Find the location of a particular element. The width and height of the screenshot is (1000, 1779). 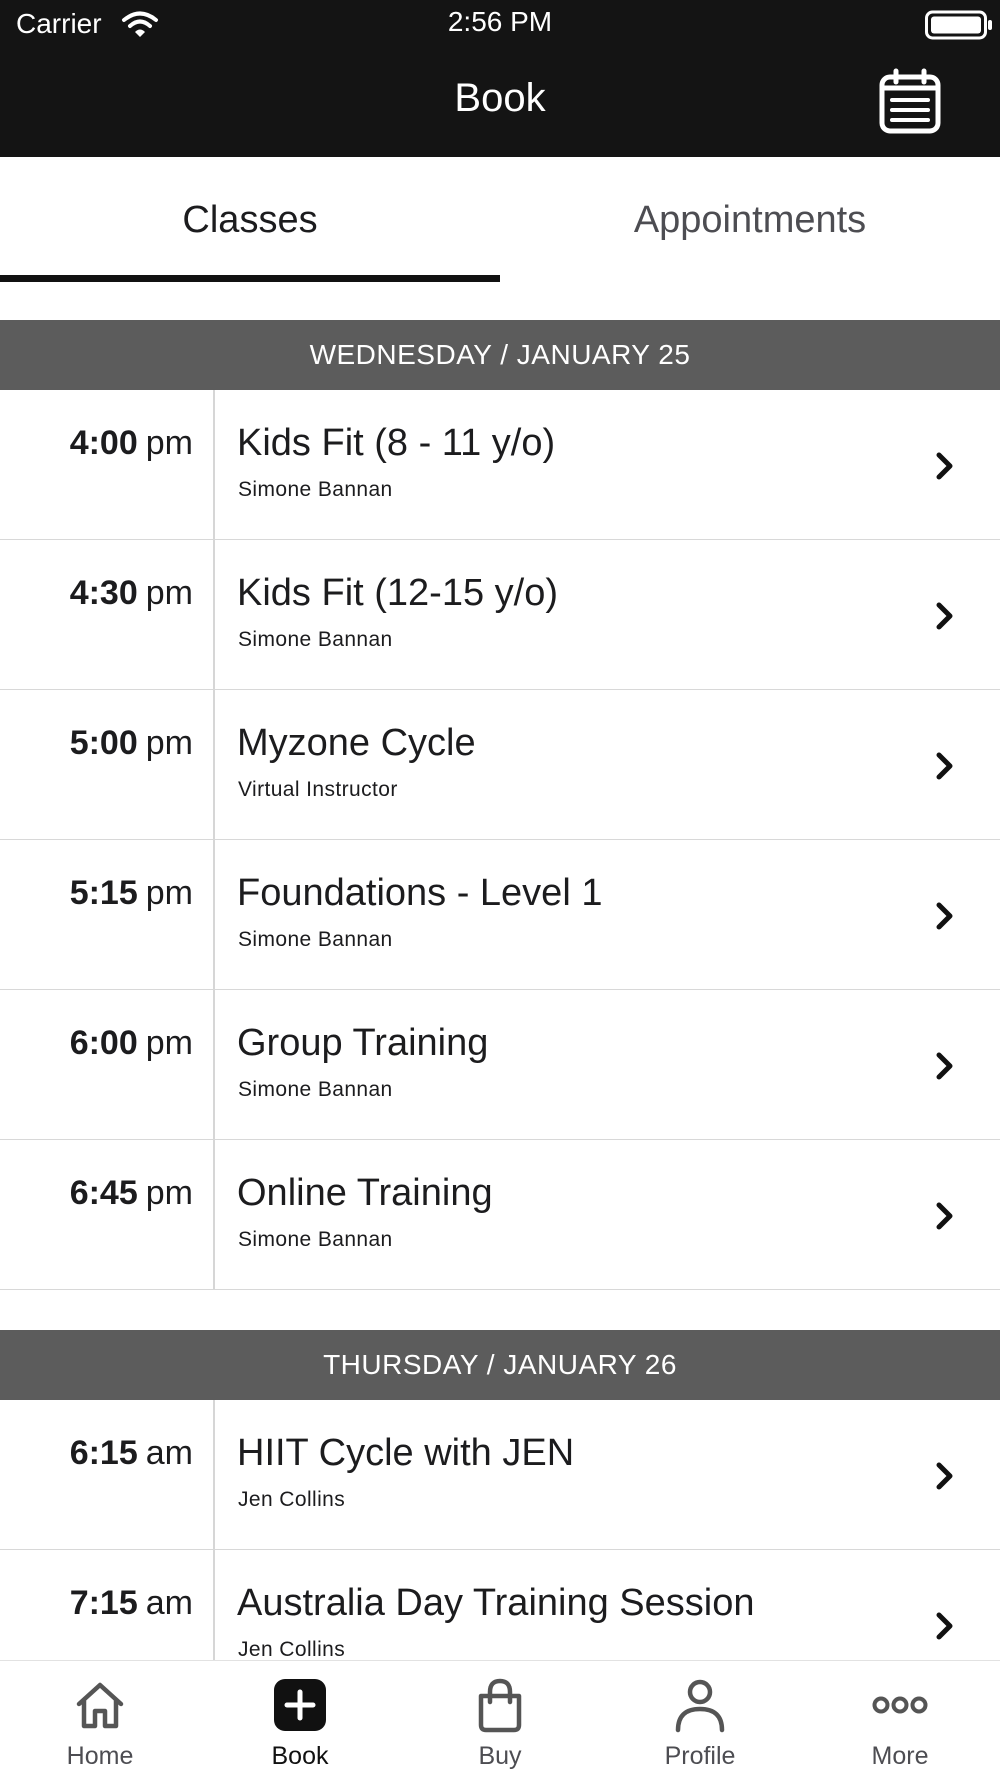

tabbar-label: Profile is located at coordinates (700, 1756).